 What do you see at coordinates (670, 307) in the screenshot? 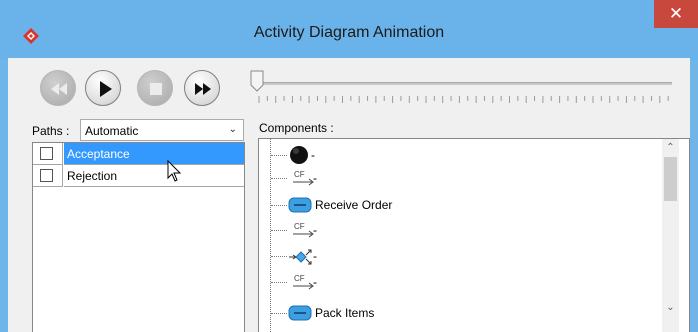
I see `scroll-down-icon: ⌄` at bounding box center [670, 307].